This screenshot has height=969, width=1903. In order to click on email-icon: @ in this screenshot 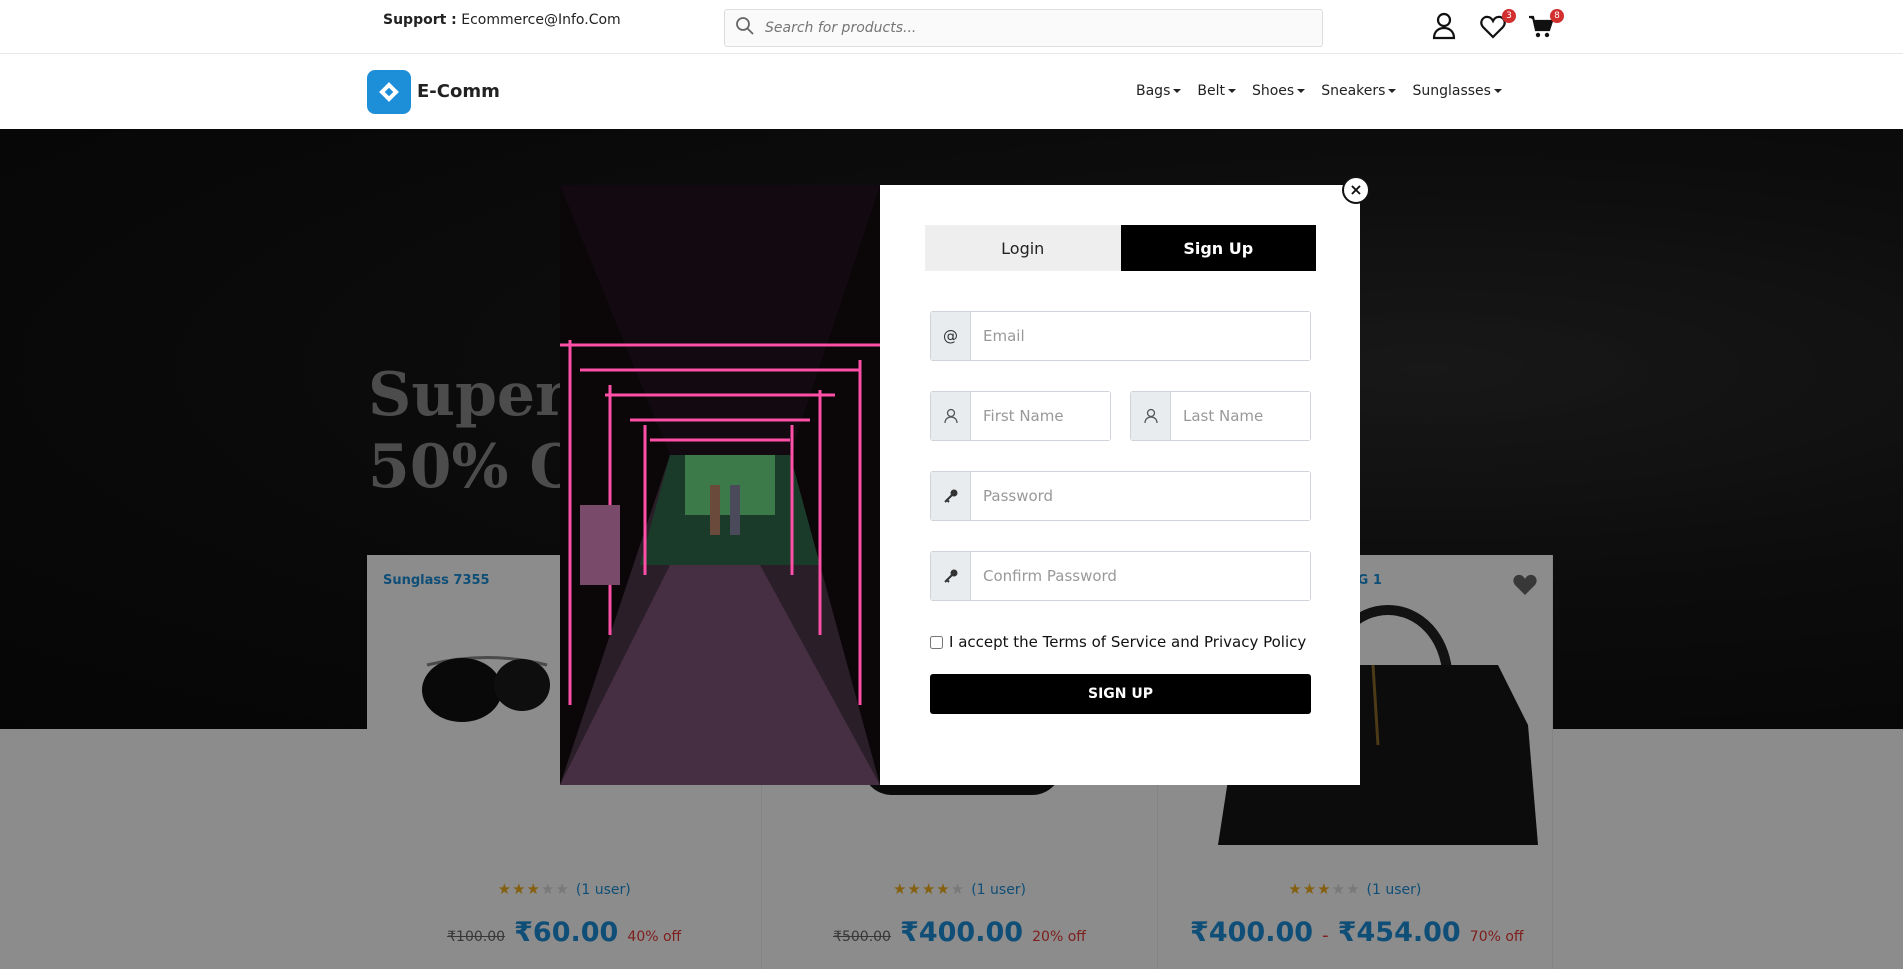, I will do `click(951, 336)`.